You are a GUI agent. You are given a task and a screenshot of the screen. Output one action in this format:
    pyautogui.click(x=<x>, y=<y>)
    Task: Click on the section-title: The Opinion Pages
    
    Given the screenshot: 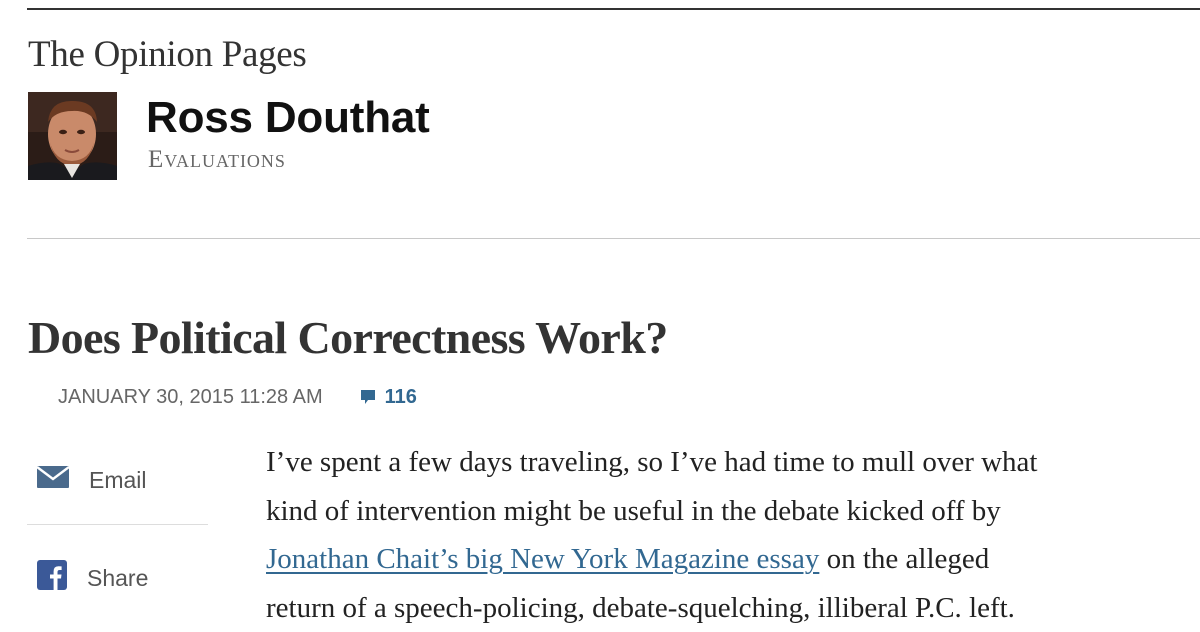 What is the action you would take?
    pyautogui.click(x=167, y=54)
    